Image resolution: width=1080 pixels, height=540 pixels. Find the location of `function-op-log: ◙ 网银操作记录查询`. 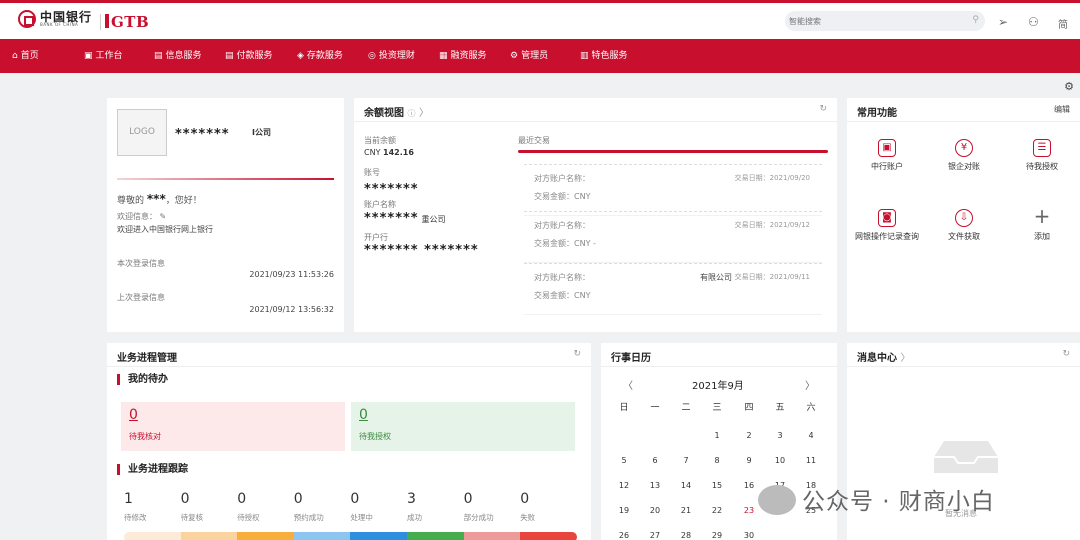

function-op-log: ◙ 网银操作记录查询 is located at coordinates (887, 225).